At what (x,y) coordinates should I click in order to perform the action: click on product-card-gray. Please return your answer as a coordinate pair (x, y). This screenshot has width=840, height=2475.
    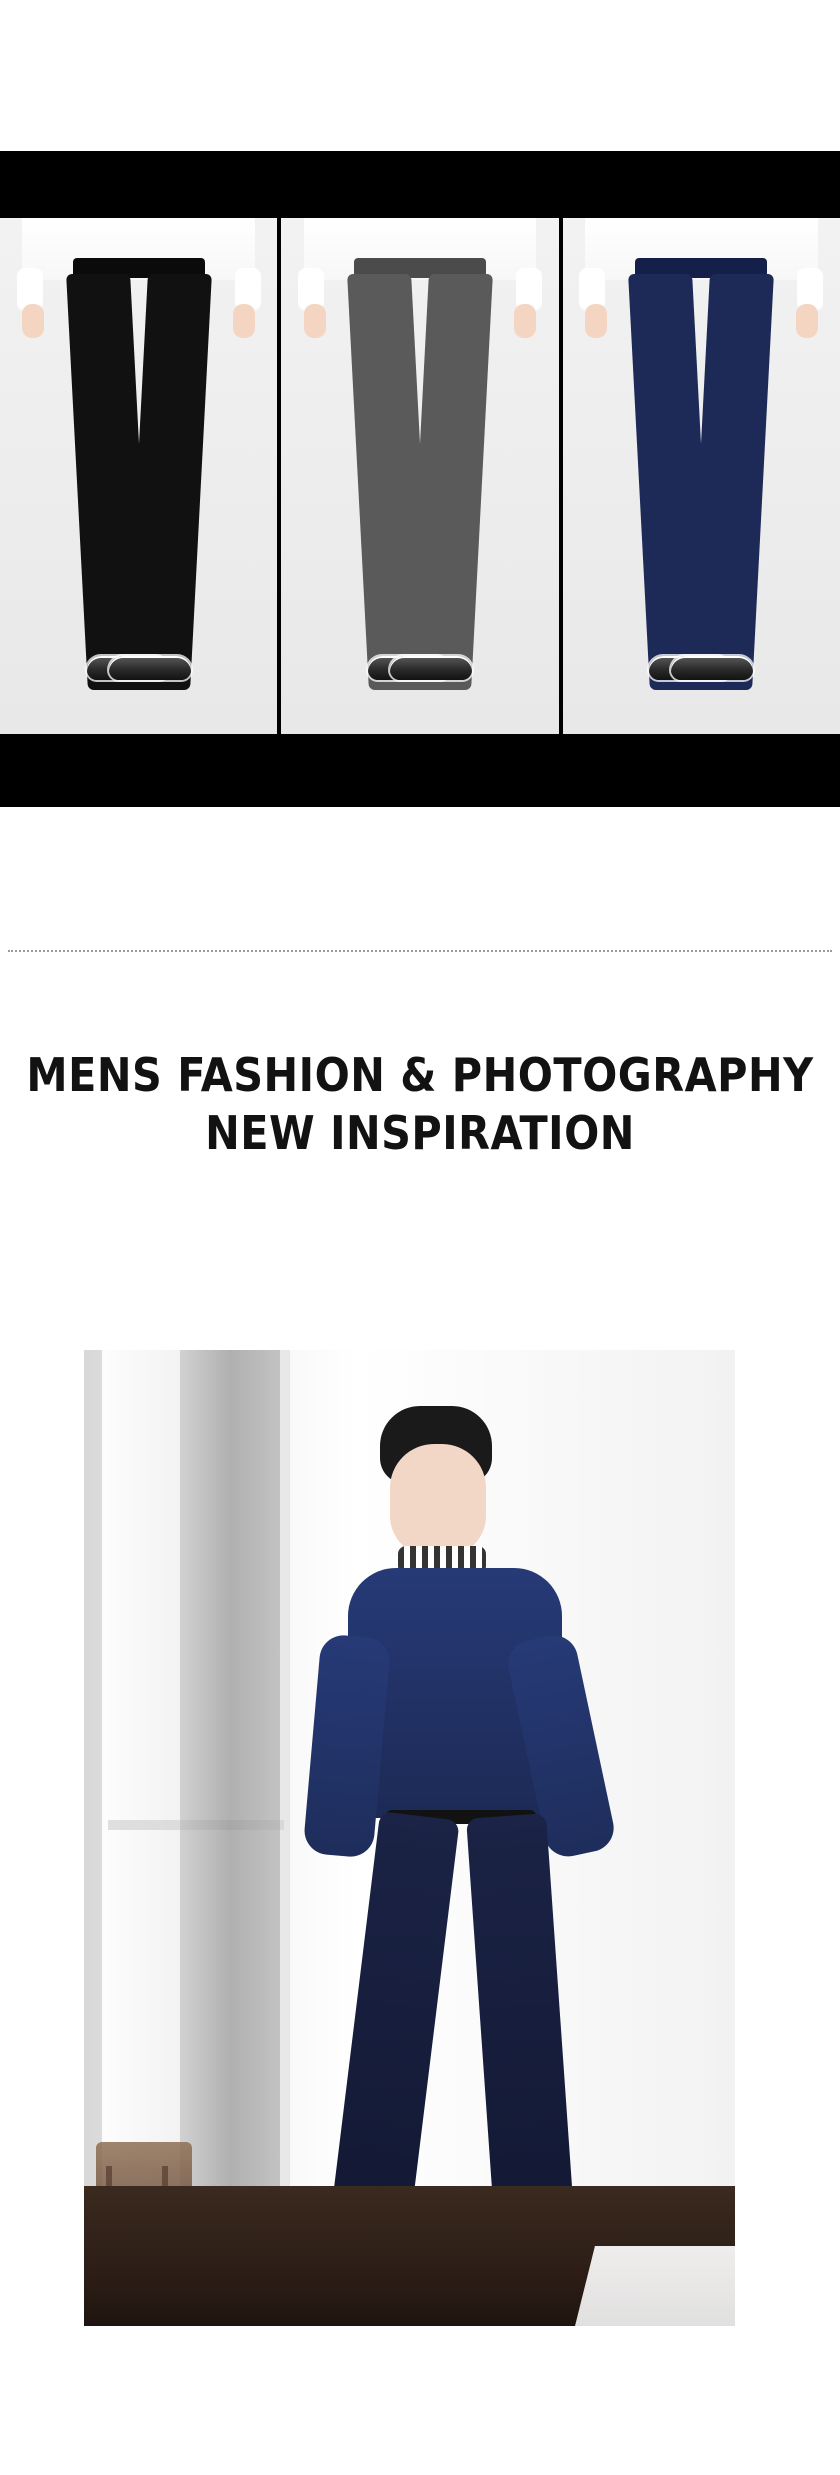
    Looking at the image, I should click on (420, 476).